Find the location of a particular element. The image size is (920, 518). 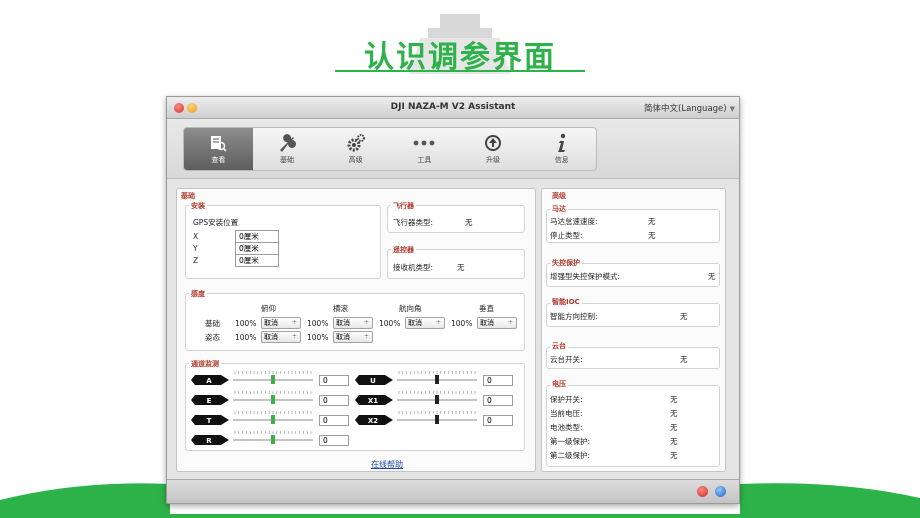

tab-label: 升级 is located at coordinates (493, 160).